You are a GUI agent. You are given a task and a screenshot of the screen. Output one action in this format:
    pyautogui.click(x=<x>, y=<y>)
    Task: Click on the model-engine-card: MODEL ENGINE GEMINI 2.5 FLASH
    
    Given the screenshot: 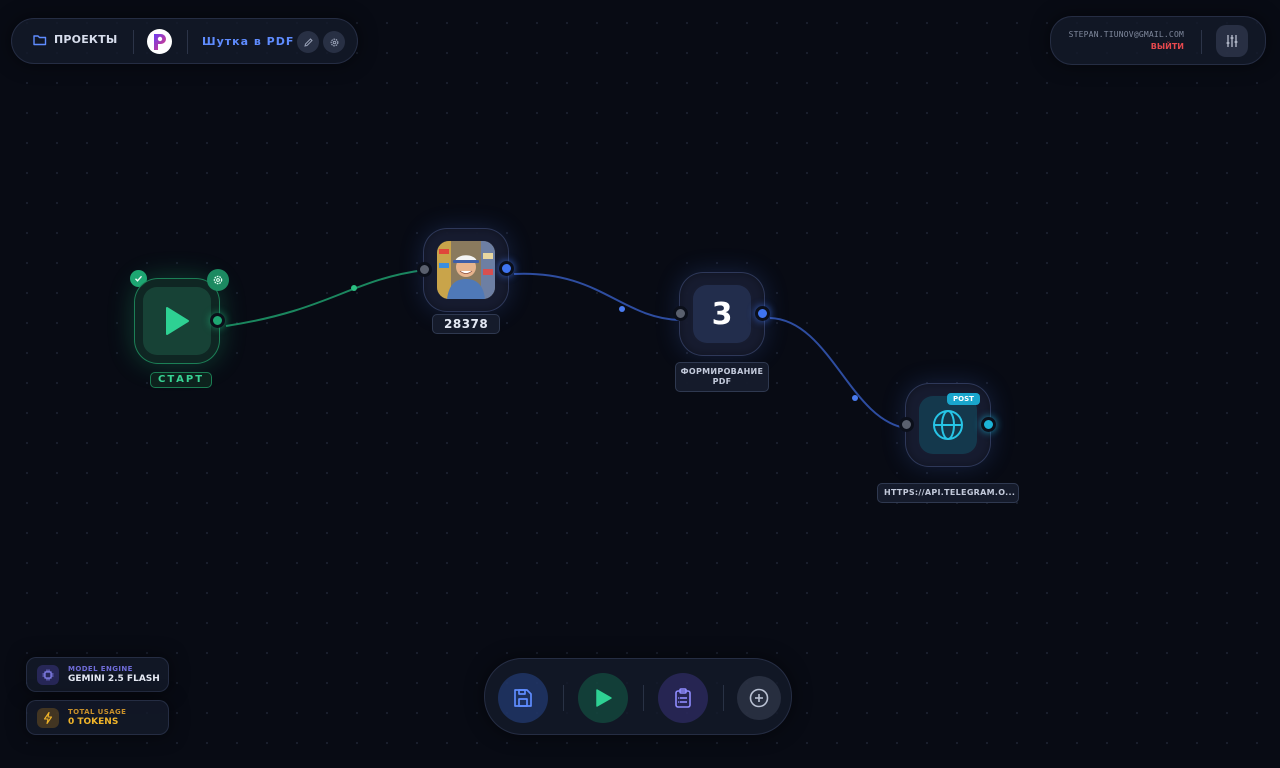 What is the action you would take?
    pyautogui.click(x=97, y=674)
    